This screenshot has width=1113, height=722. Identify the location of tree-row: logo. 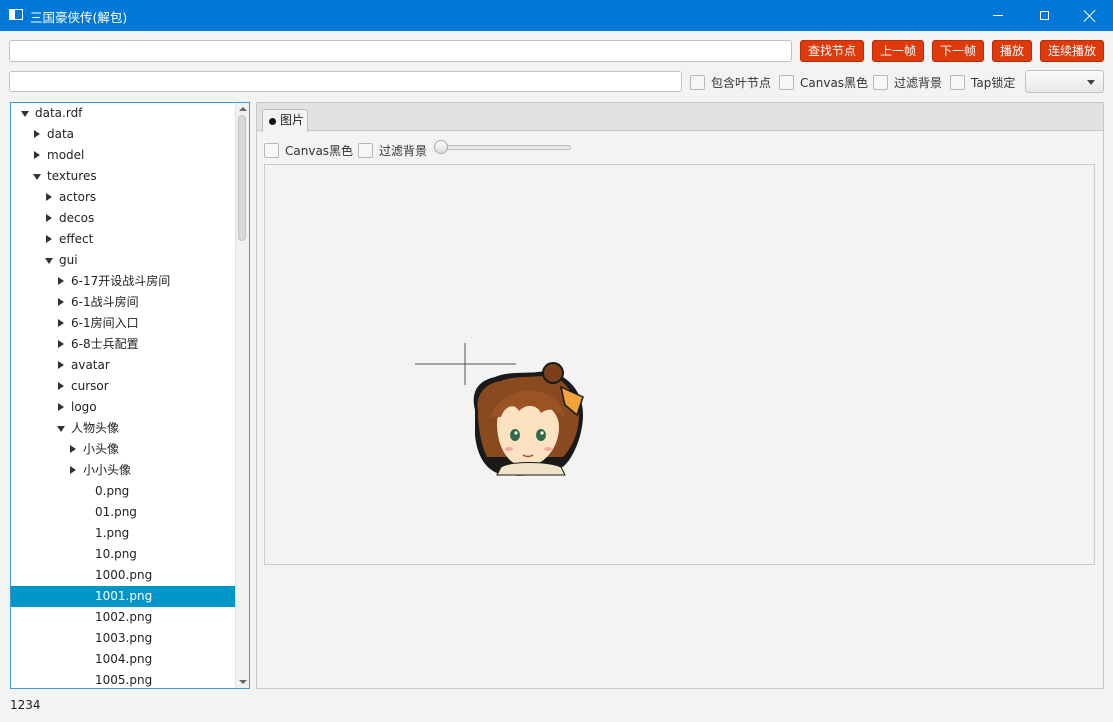
(124, 407).